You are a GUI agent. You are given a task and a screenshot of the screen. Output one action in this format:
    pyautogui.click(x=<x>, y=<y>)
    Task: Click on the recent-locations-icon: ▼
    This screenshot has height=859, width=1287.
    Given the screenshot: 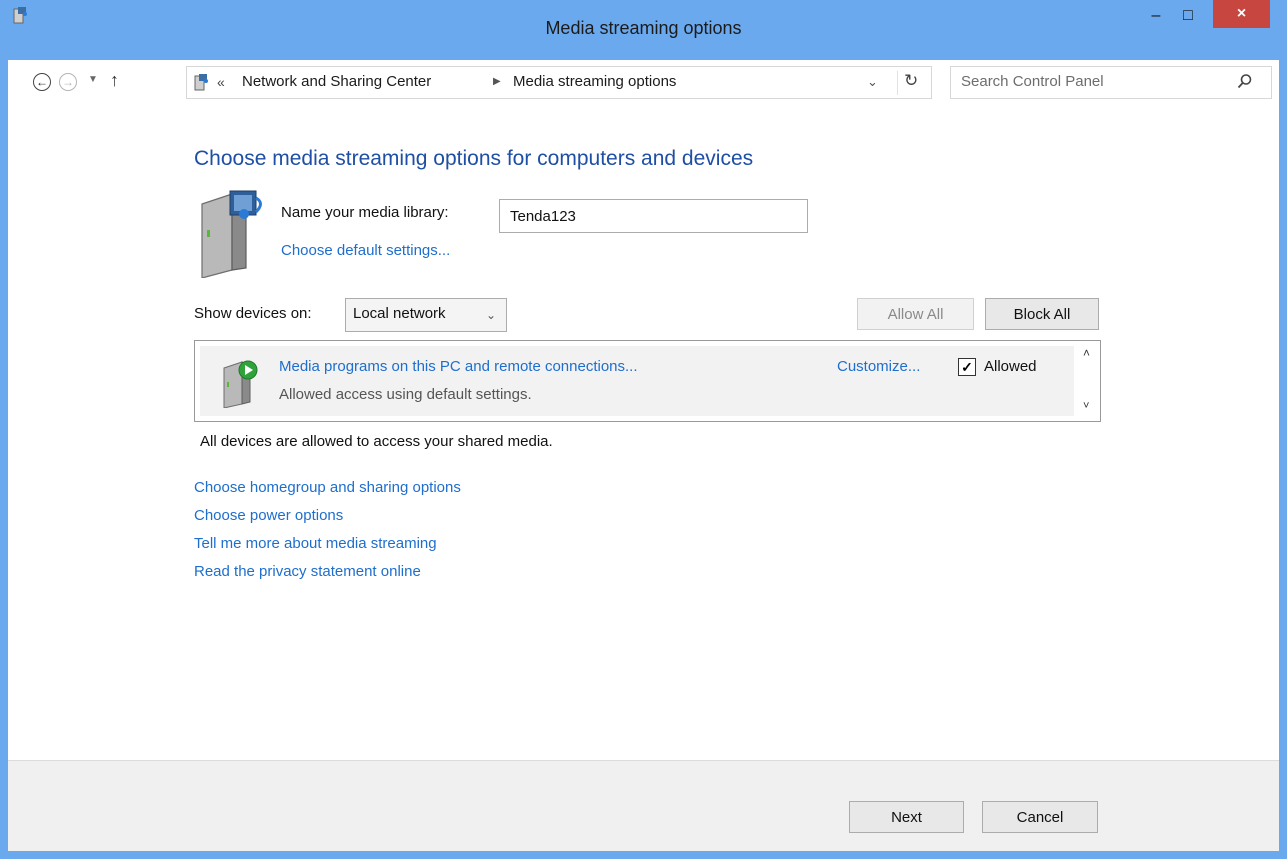 What is the action you would take?
    pyautogui.click(x=93, y=79)
    